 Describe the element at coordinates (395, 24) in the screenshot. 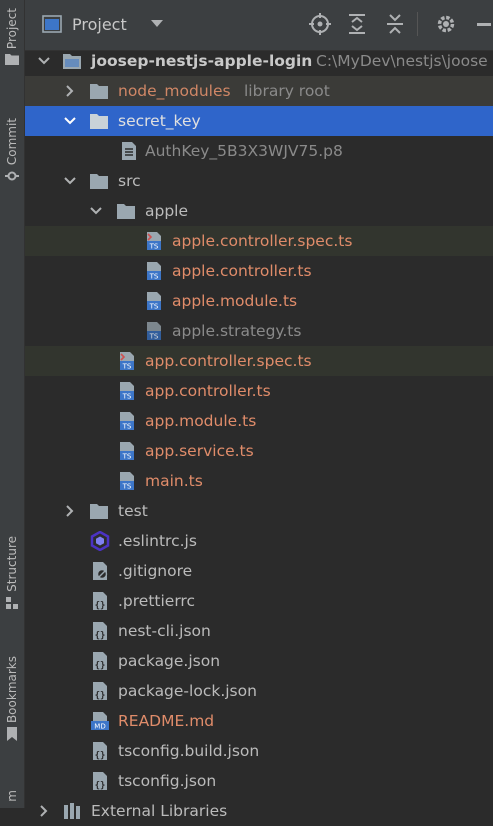

I see `collapse-all-icon` at that location.